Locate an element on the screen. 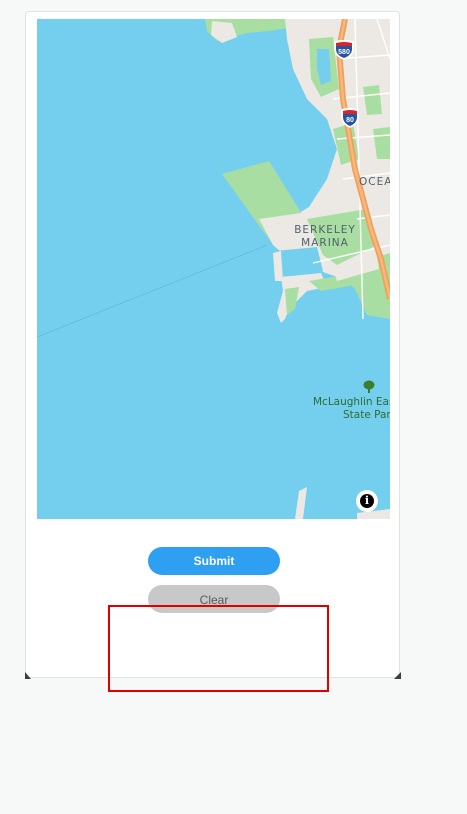  info-icon: i is located at coordinates (367, 501).